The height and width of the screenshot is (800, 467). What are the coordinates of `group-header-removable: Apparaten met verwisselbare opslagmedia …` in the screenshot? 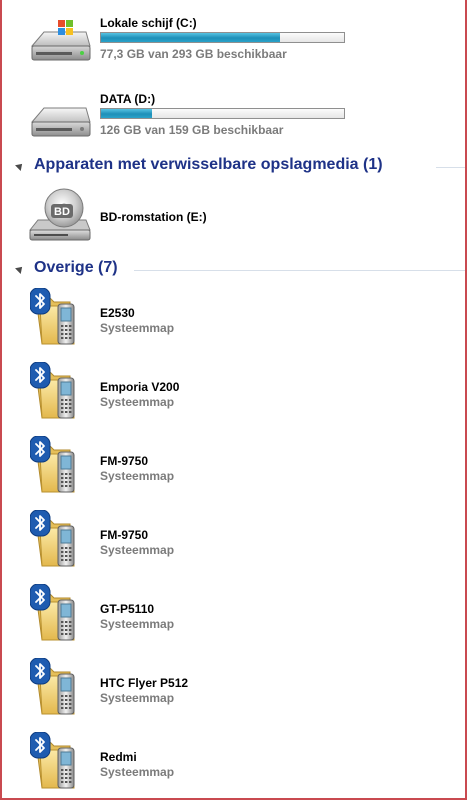 It's located at (240, 167).